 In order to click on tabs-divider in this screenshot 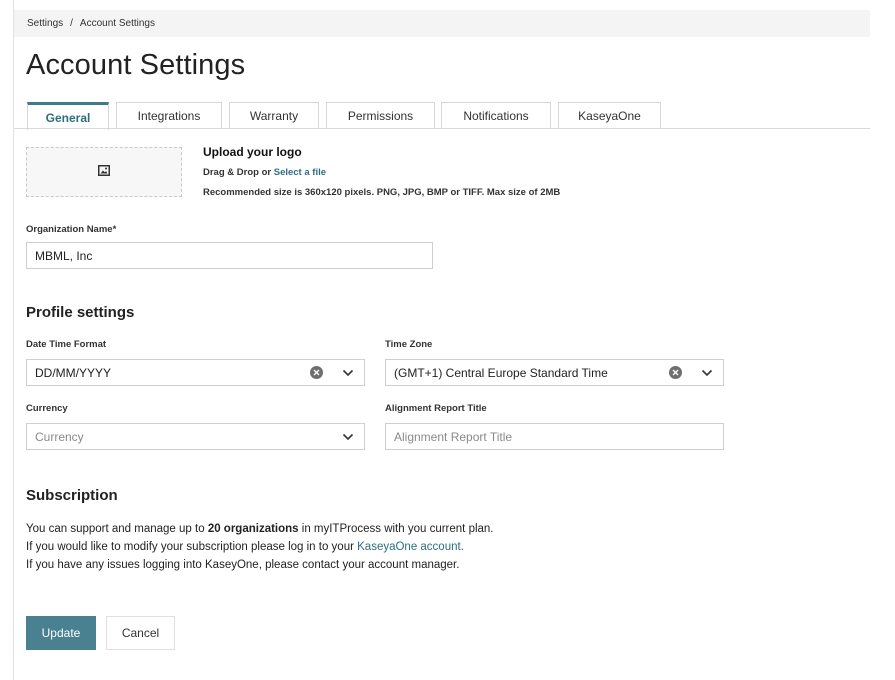, I will do `click(442, 128)`.